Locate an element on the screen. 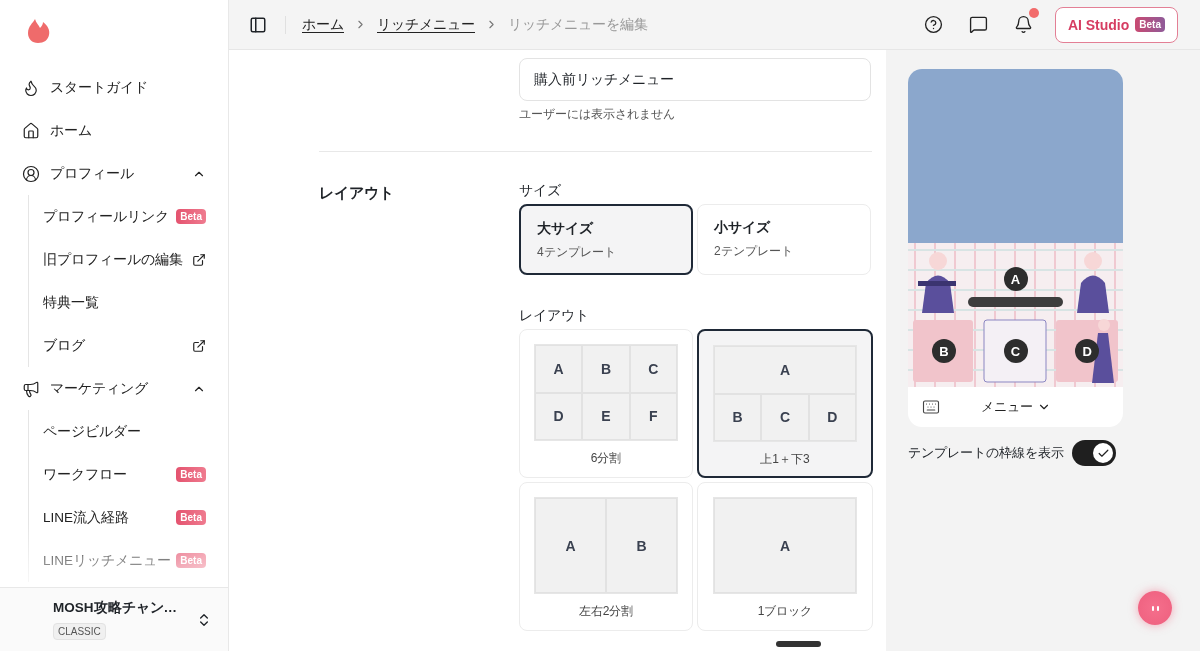  ai-studio-button: AI Studio Beta is located at coordinates (1116, 24).